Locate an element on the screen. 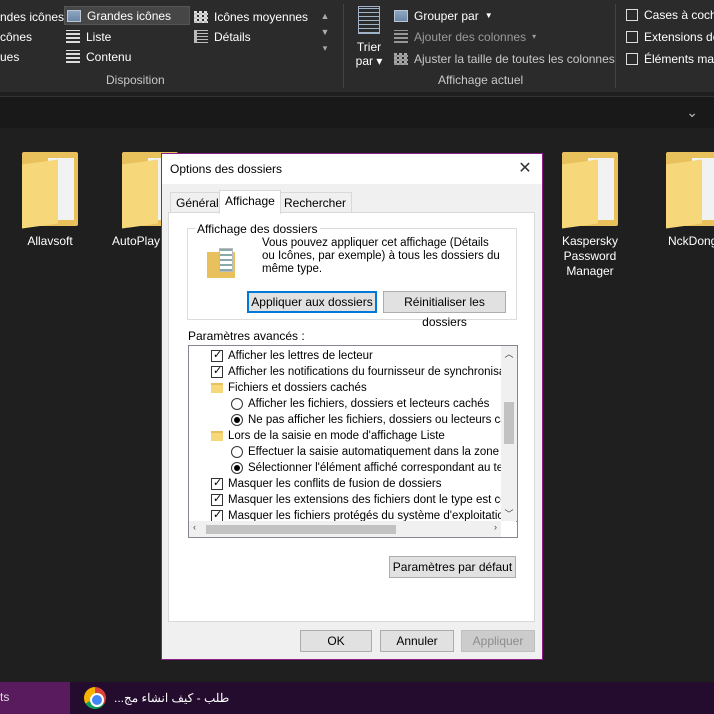 This screenshot has width=714, height=714. horizontal-scrollbar: ‹ › is located at coordinates (345, 529).